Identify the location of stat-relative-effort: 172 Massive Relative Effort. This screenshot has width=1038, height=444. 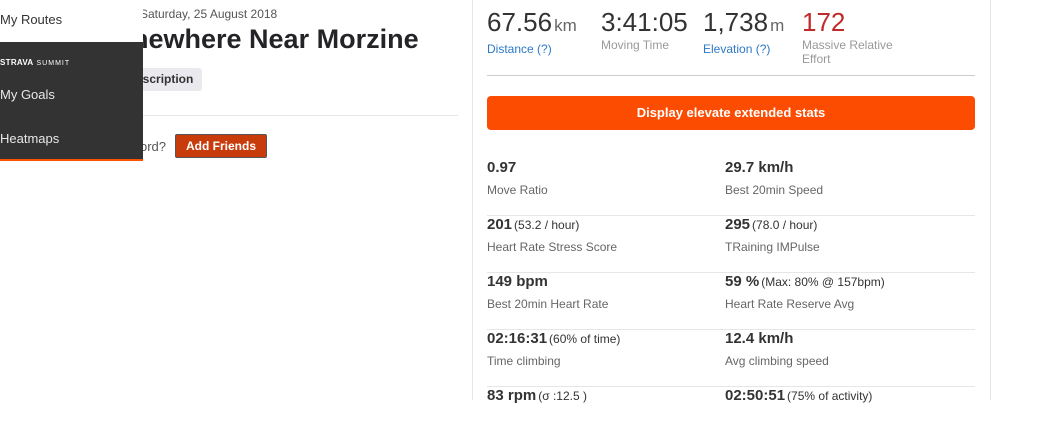
(847, 36).